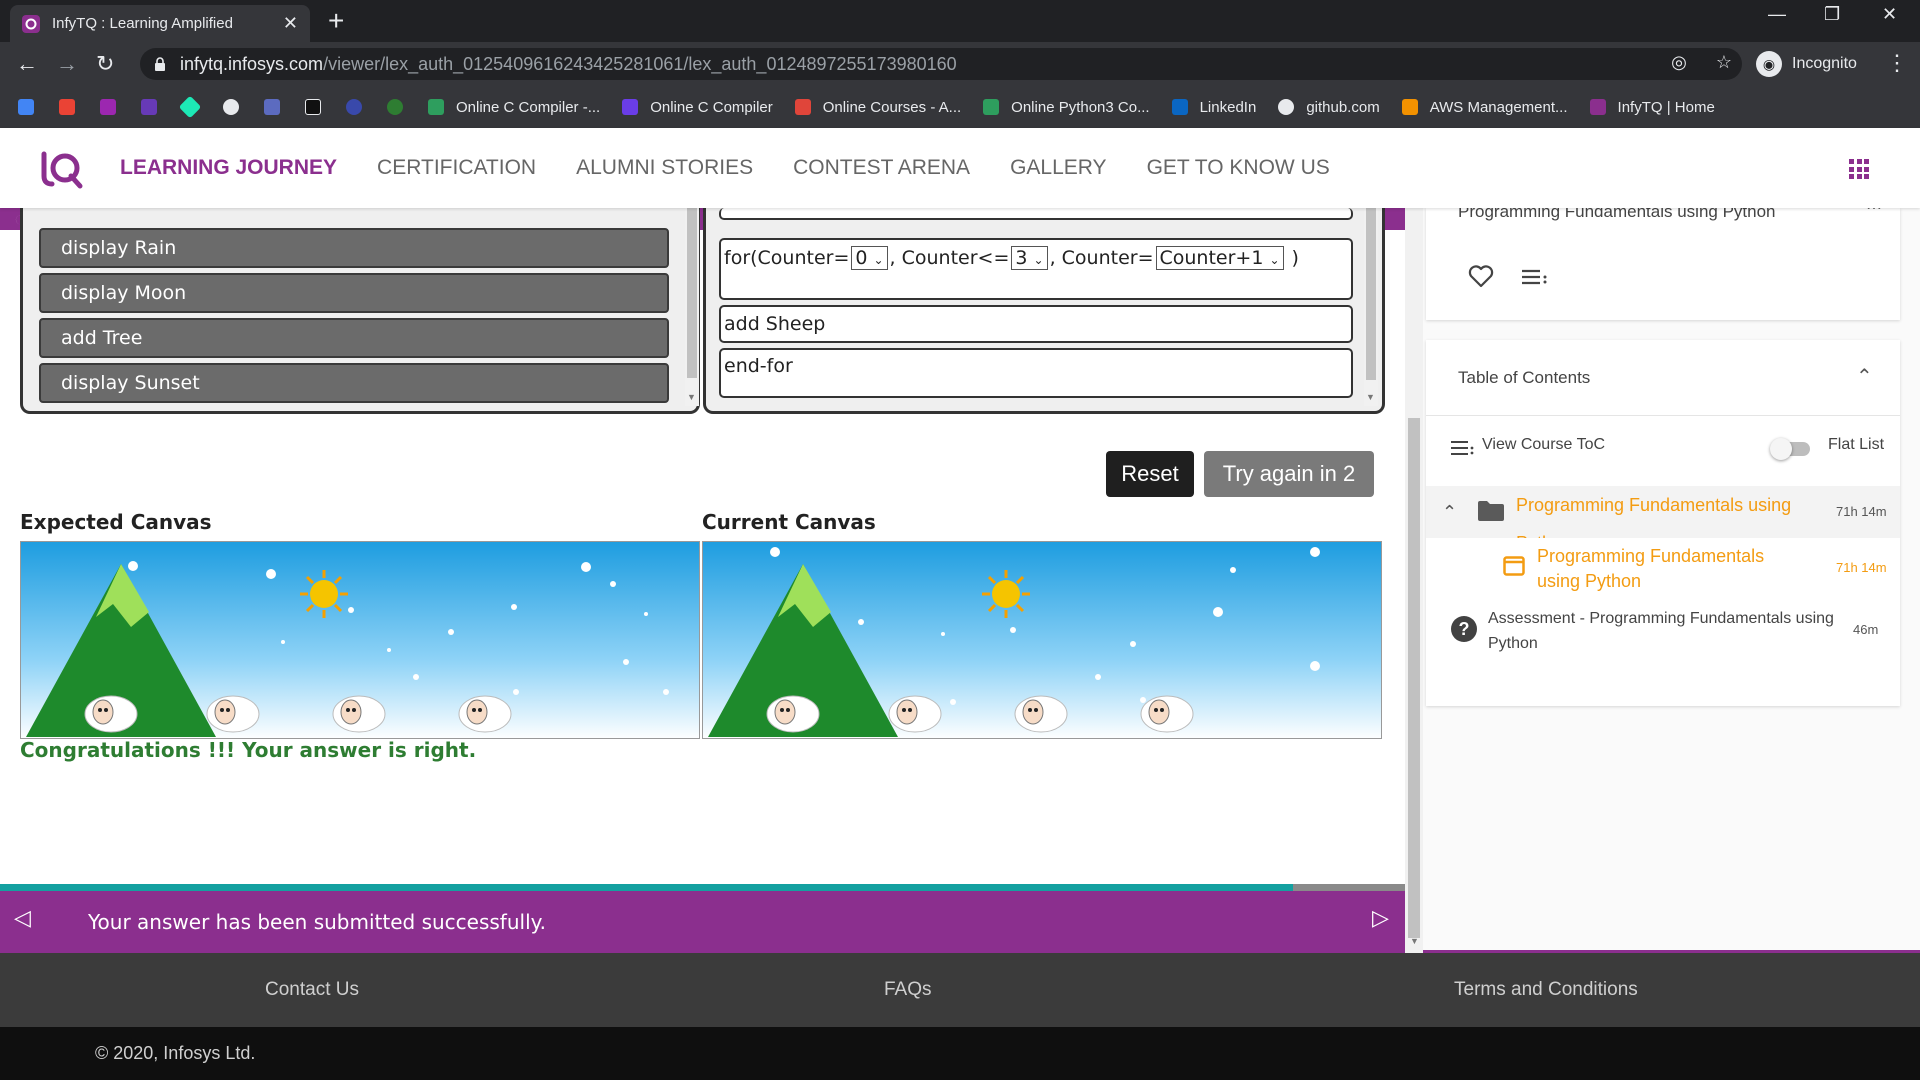  I want to click on page-scrollbar: ▼, so click(1414, 580).